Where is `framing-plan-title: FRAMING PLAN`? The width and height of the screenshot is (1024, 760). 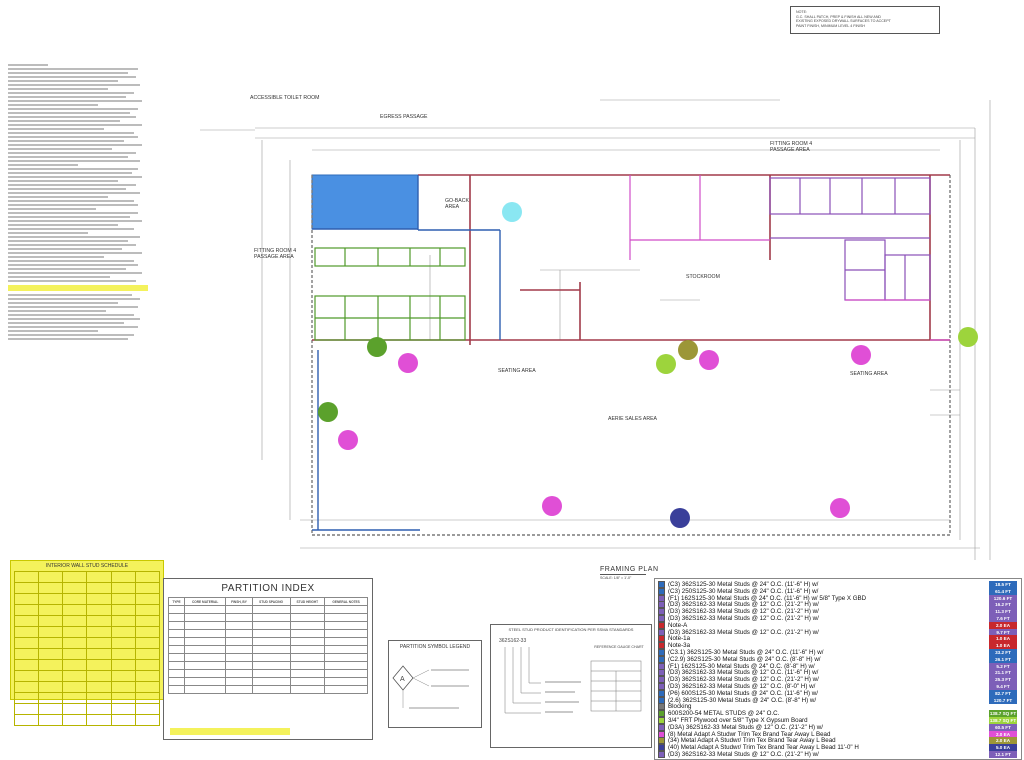
framing-plan-title: FRAMING PLAN is located at coordinates (629, 569).